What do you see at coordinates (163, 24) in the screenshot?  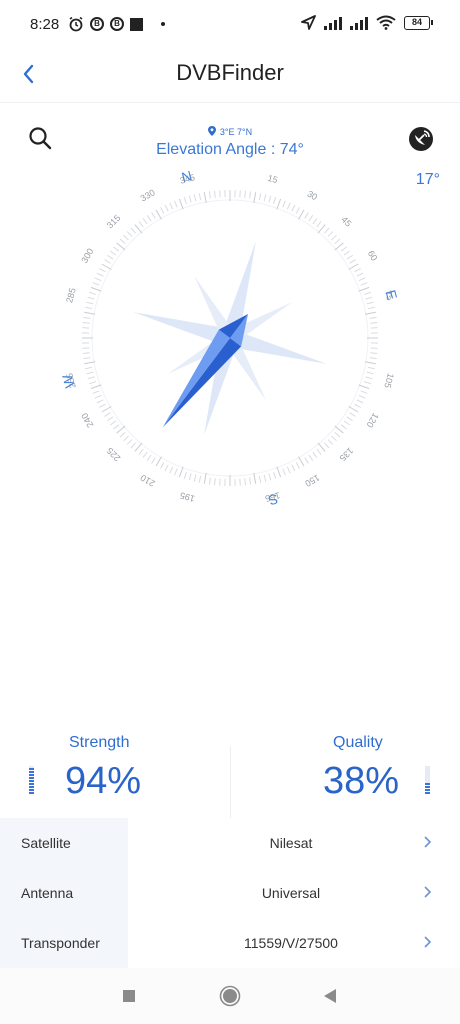 I see `dot-icon` at bounding box center [163, 24].